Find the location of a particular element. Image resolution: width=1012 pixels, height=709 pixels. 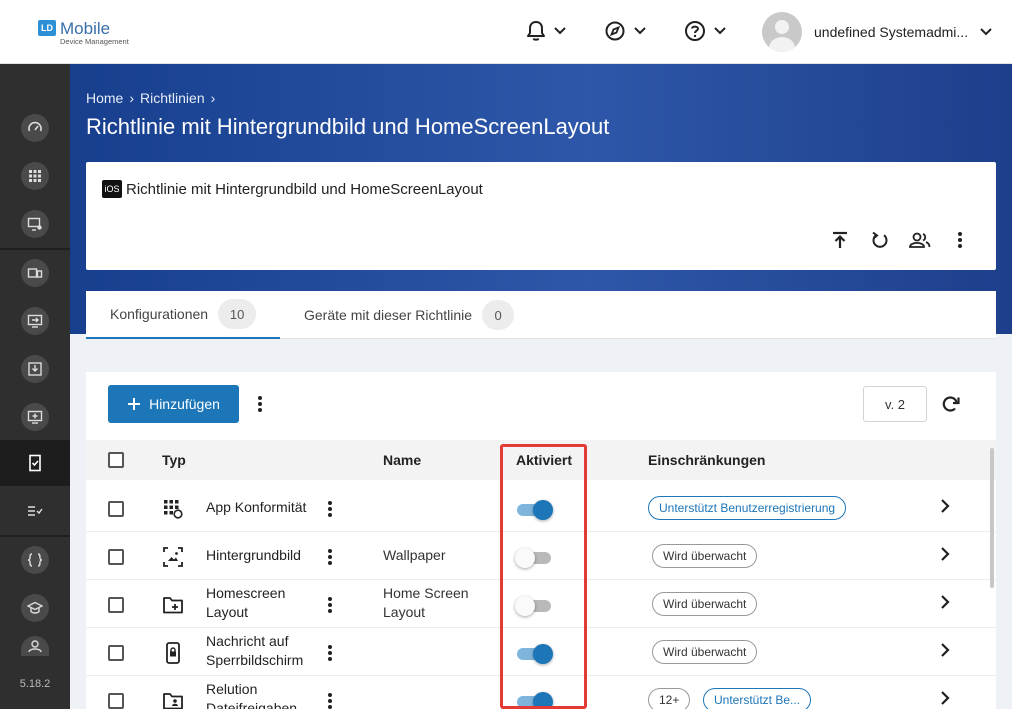

help-button is located at coordinates (705, 31).